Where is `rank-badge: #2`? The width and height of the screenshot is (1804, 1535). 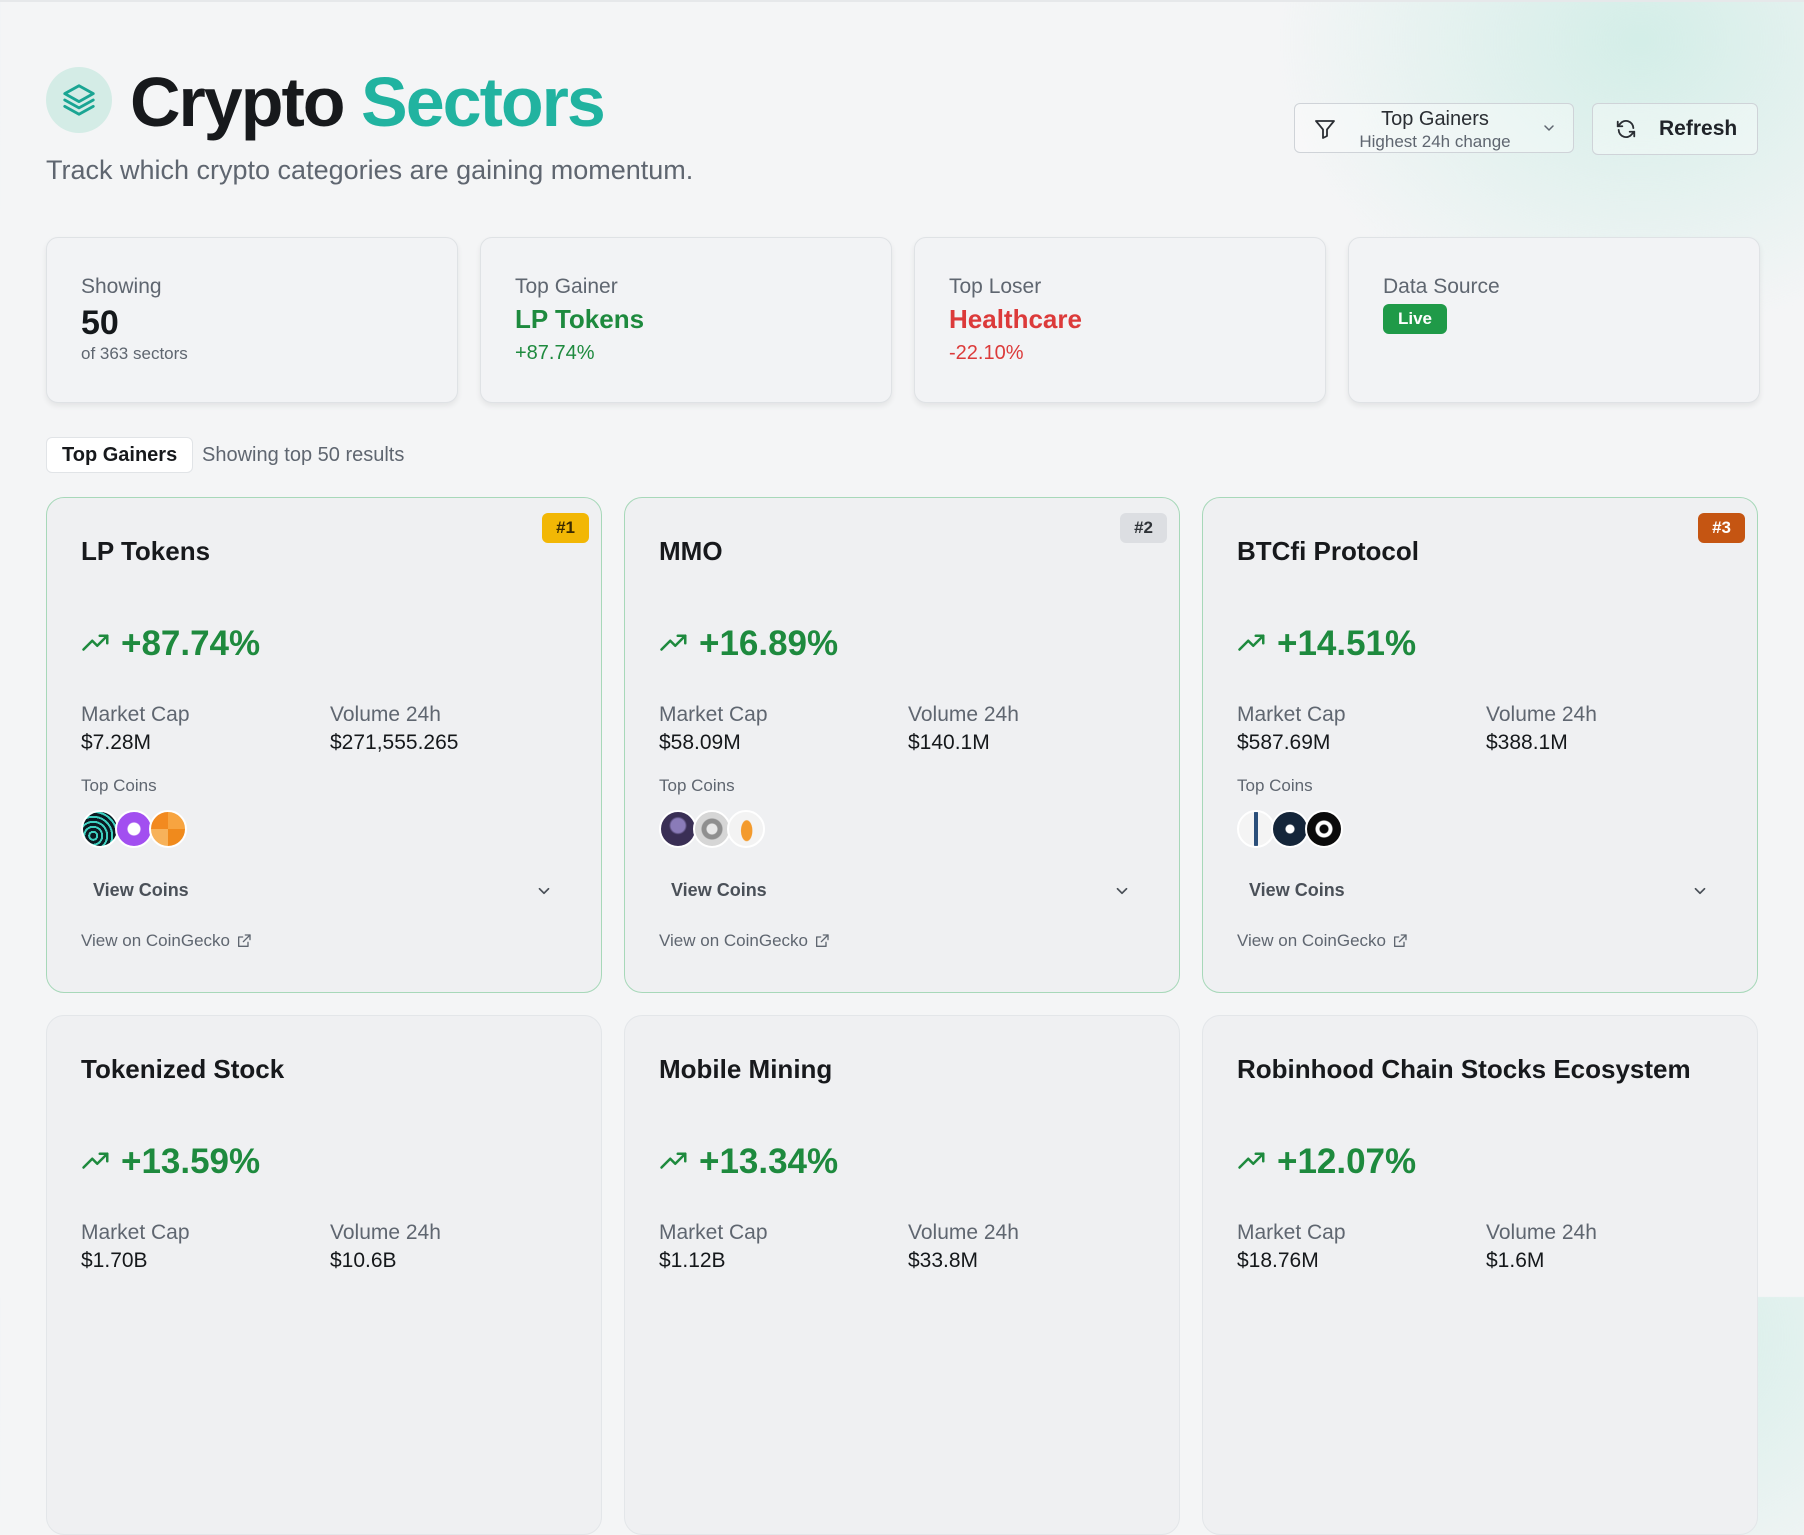
rank-badge: #2 is located at coordinates (1143, 528).